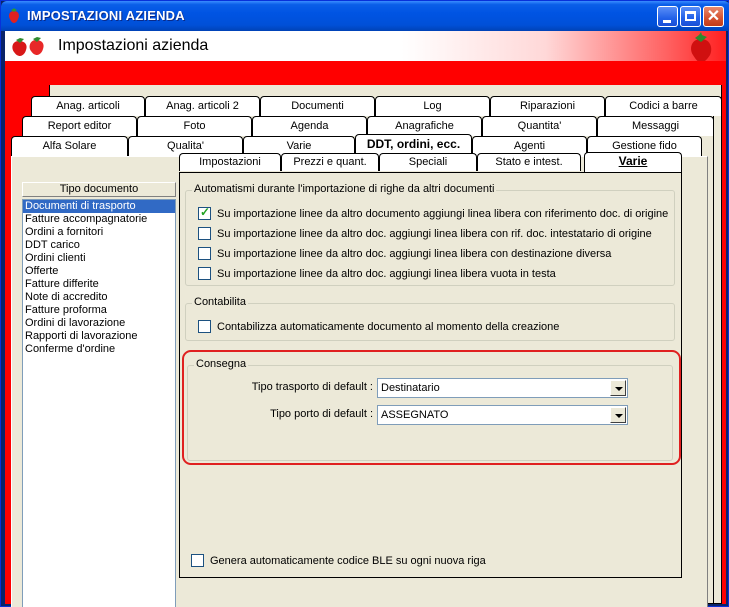  I want to click on header-title: Impostazioni azienda, so click(133, 45).